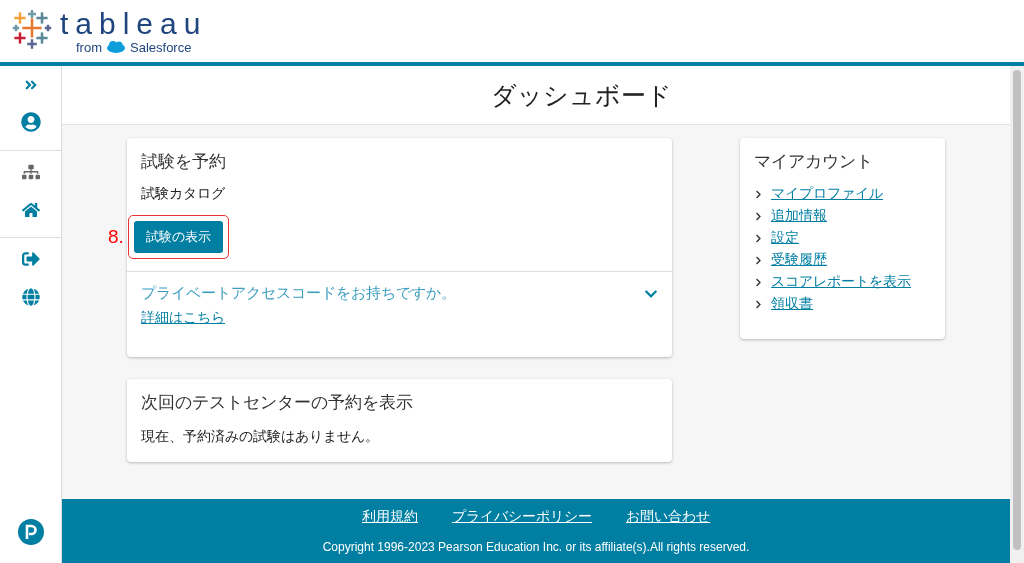  I want to click on sitemap-icon, so click(30, 172).